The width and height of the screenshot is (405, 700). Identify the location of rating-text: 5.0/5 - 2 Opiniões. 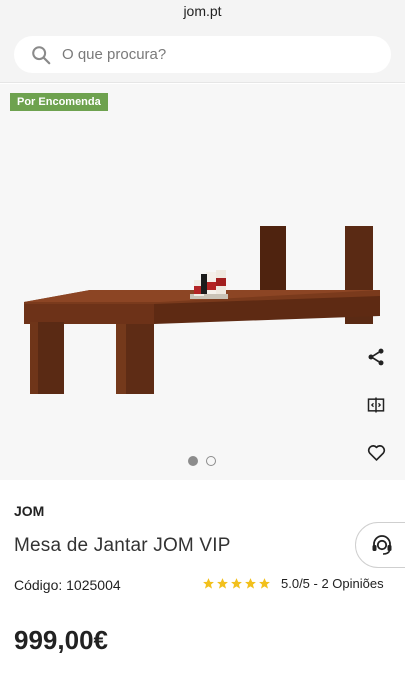
(332, 583).